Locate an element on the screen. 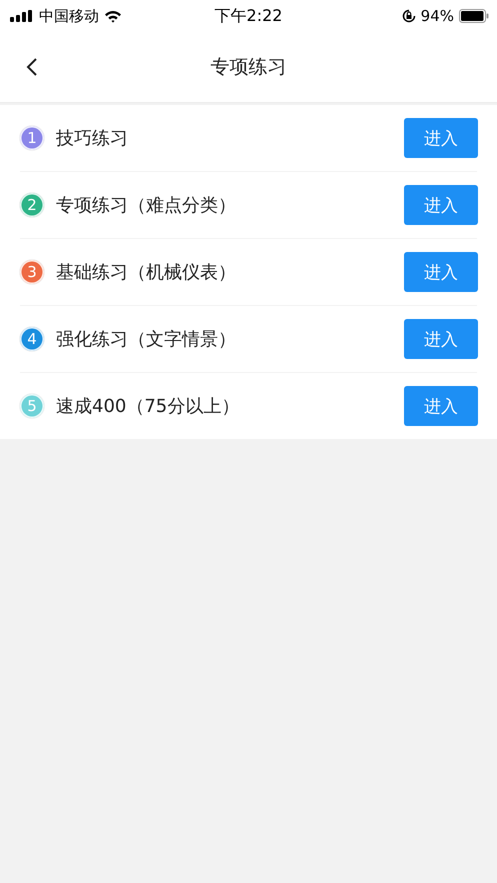 This screenshot has width=497, height=883. item-title: 强化练习（文字情景） is located at coordinates (146, 339).